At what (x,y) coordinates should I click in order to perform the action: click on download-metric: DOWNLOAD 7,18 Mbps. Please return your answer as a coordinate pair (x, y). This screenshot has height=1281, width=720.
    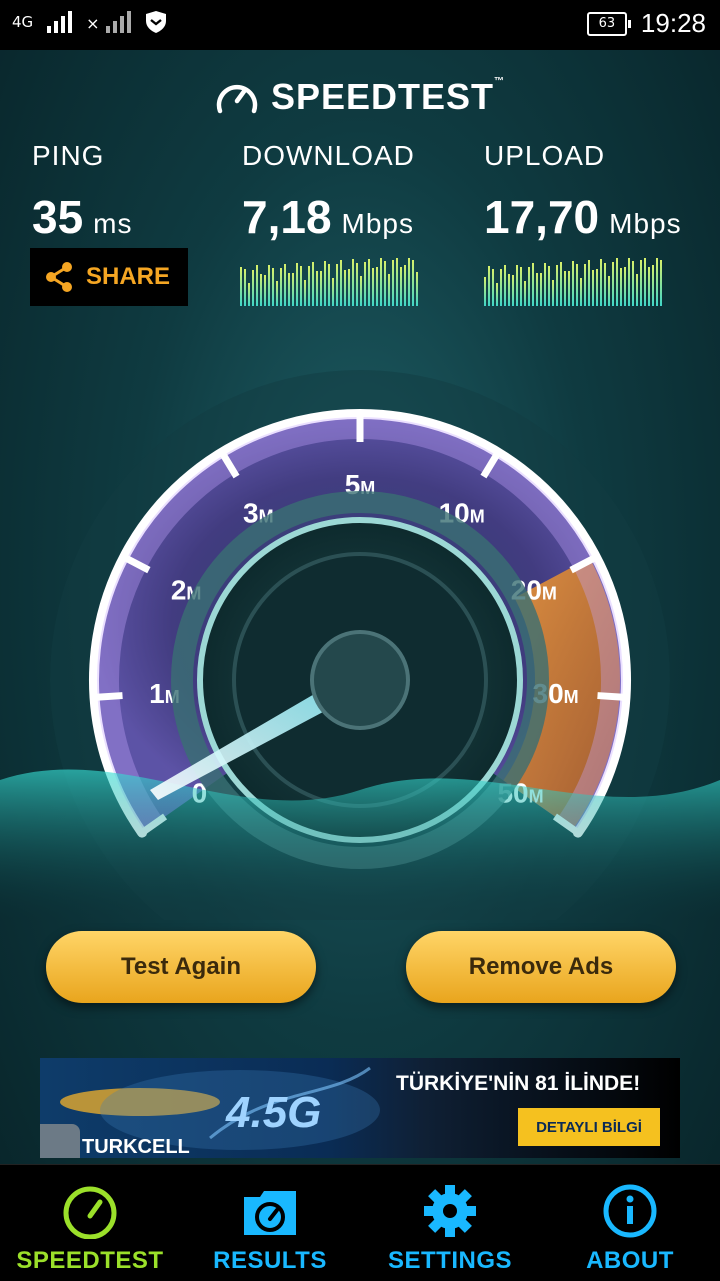
    Looking at the image, I should click on (328, 192).